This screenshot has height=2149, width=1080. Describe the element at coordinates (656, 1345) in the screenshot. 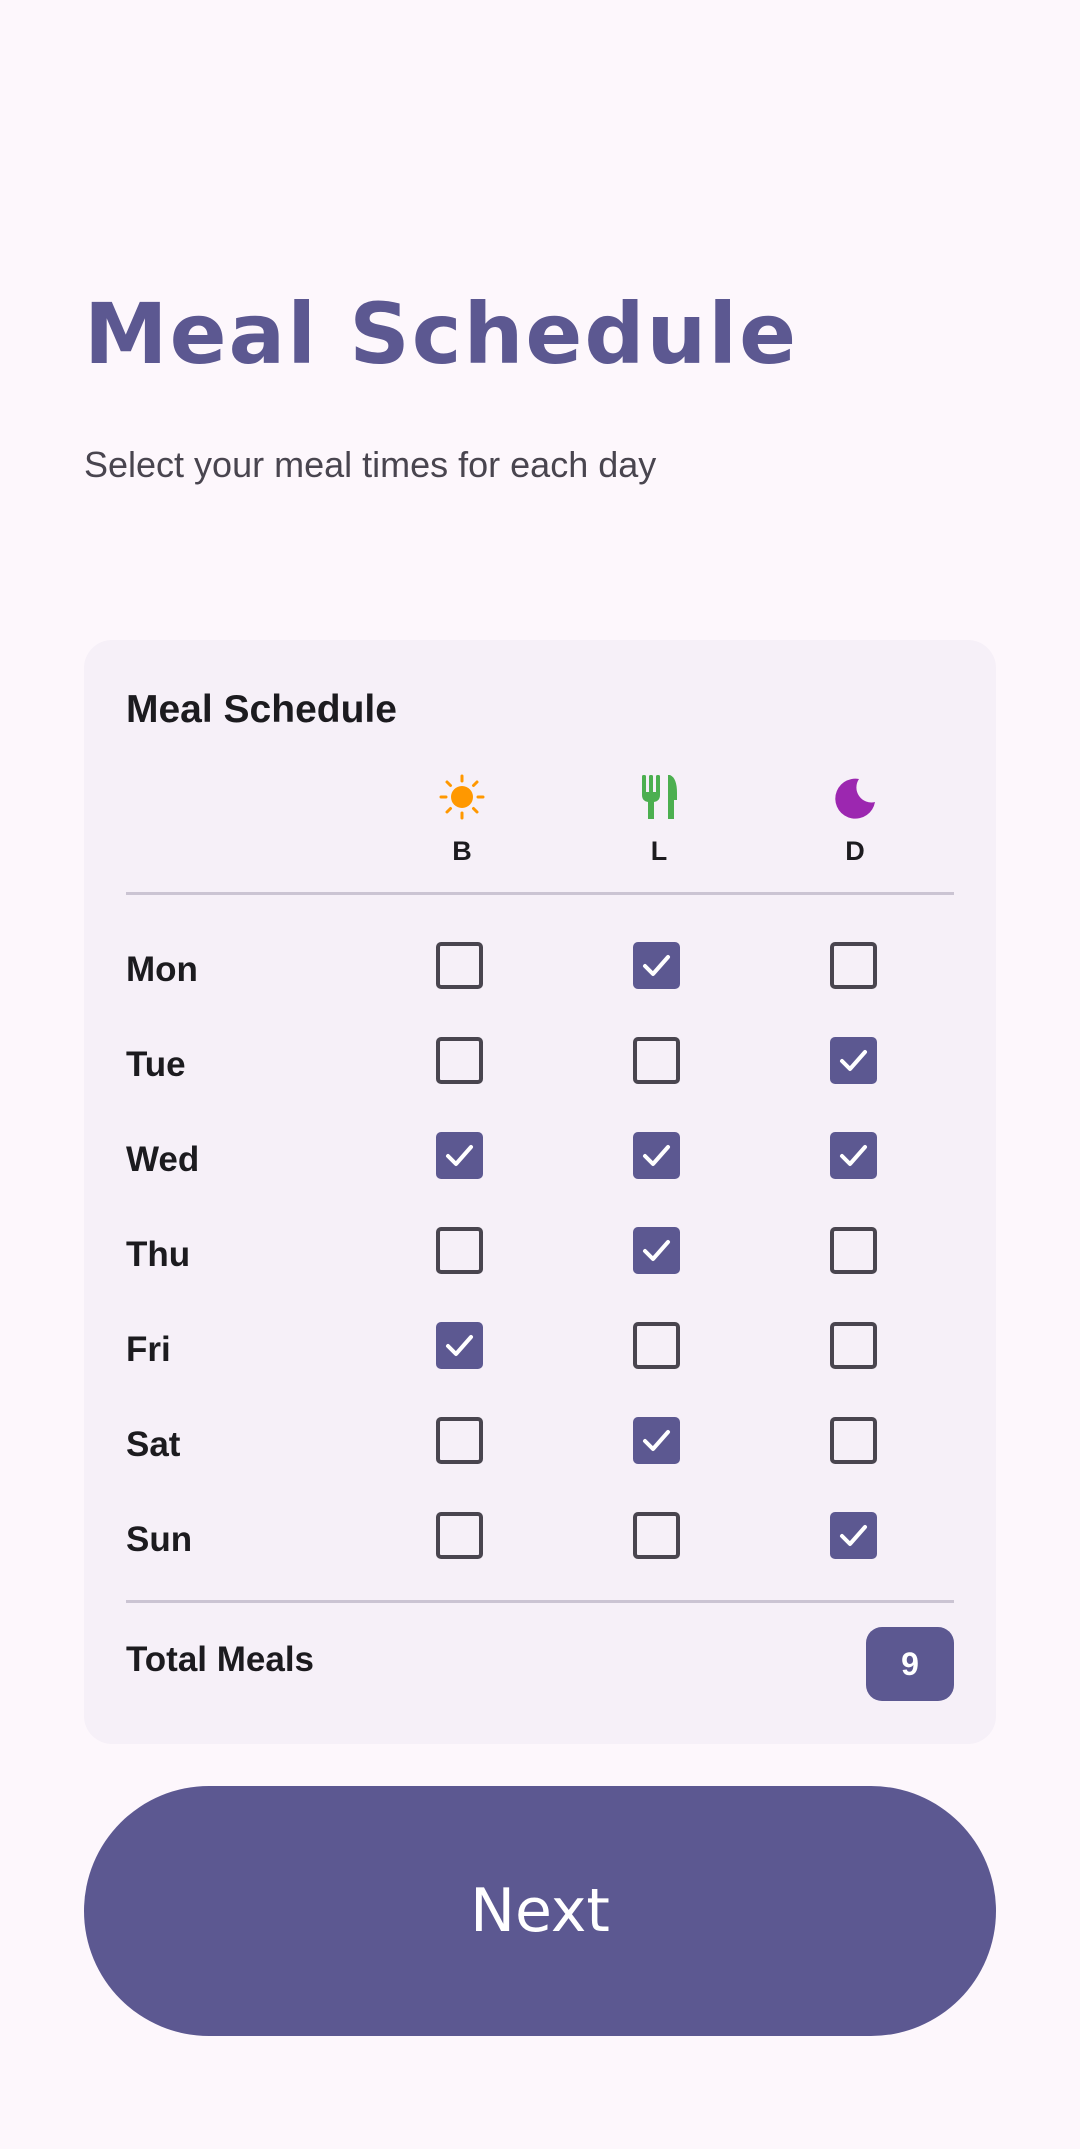

I see `checkbox-fri-lunch` at that location.